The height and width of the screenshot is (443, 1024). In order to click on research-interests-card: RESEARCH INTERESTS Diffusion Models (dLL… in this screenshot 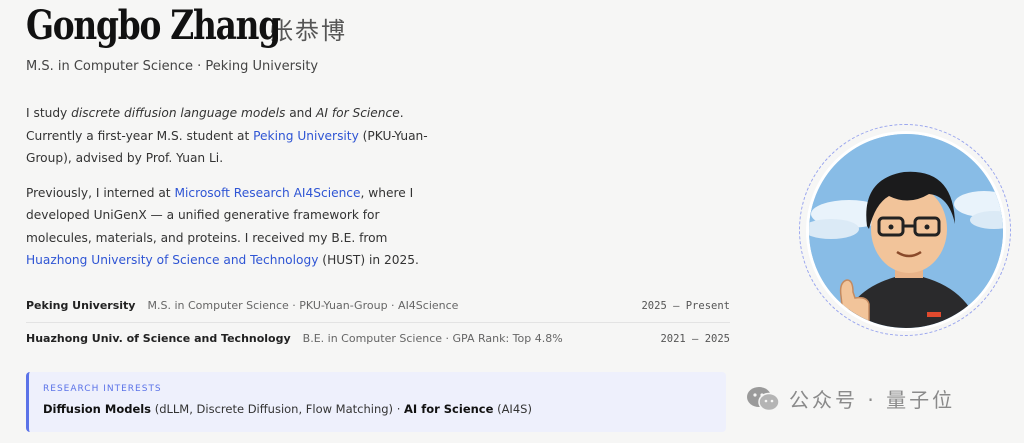, I will do `click(376, 402)`.